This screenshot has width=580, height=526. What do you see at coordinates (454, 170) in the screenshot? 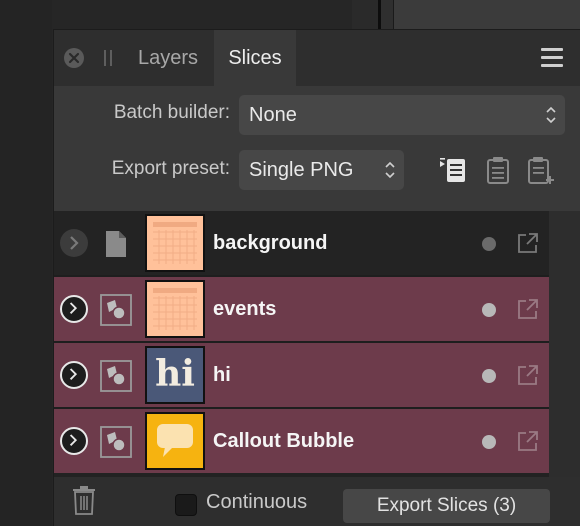
I see `create-preset-icon` at bounding box center [454, 170].